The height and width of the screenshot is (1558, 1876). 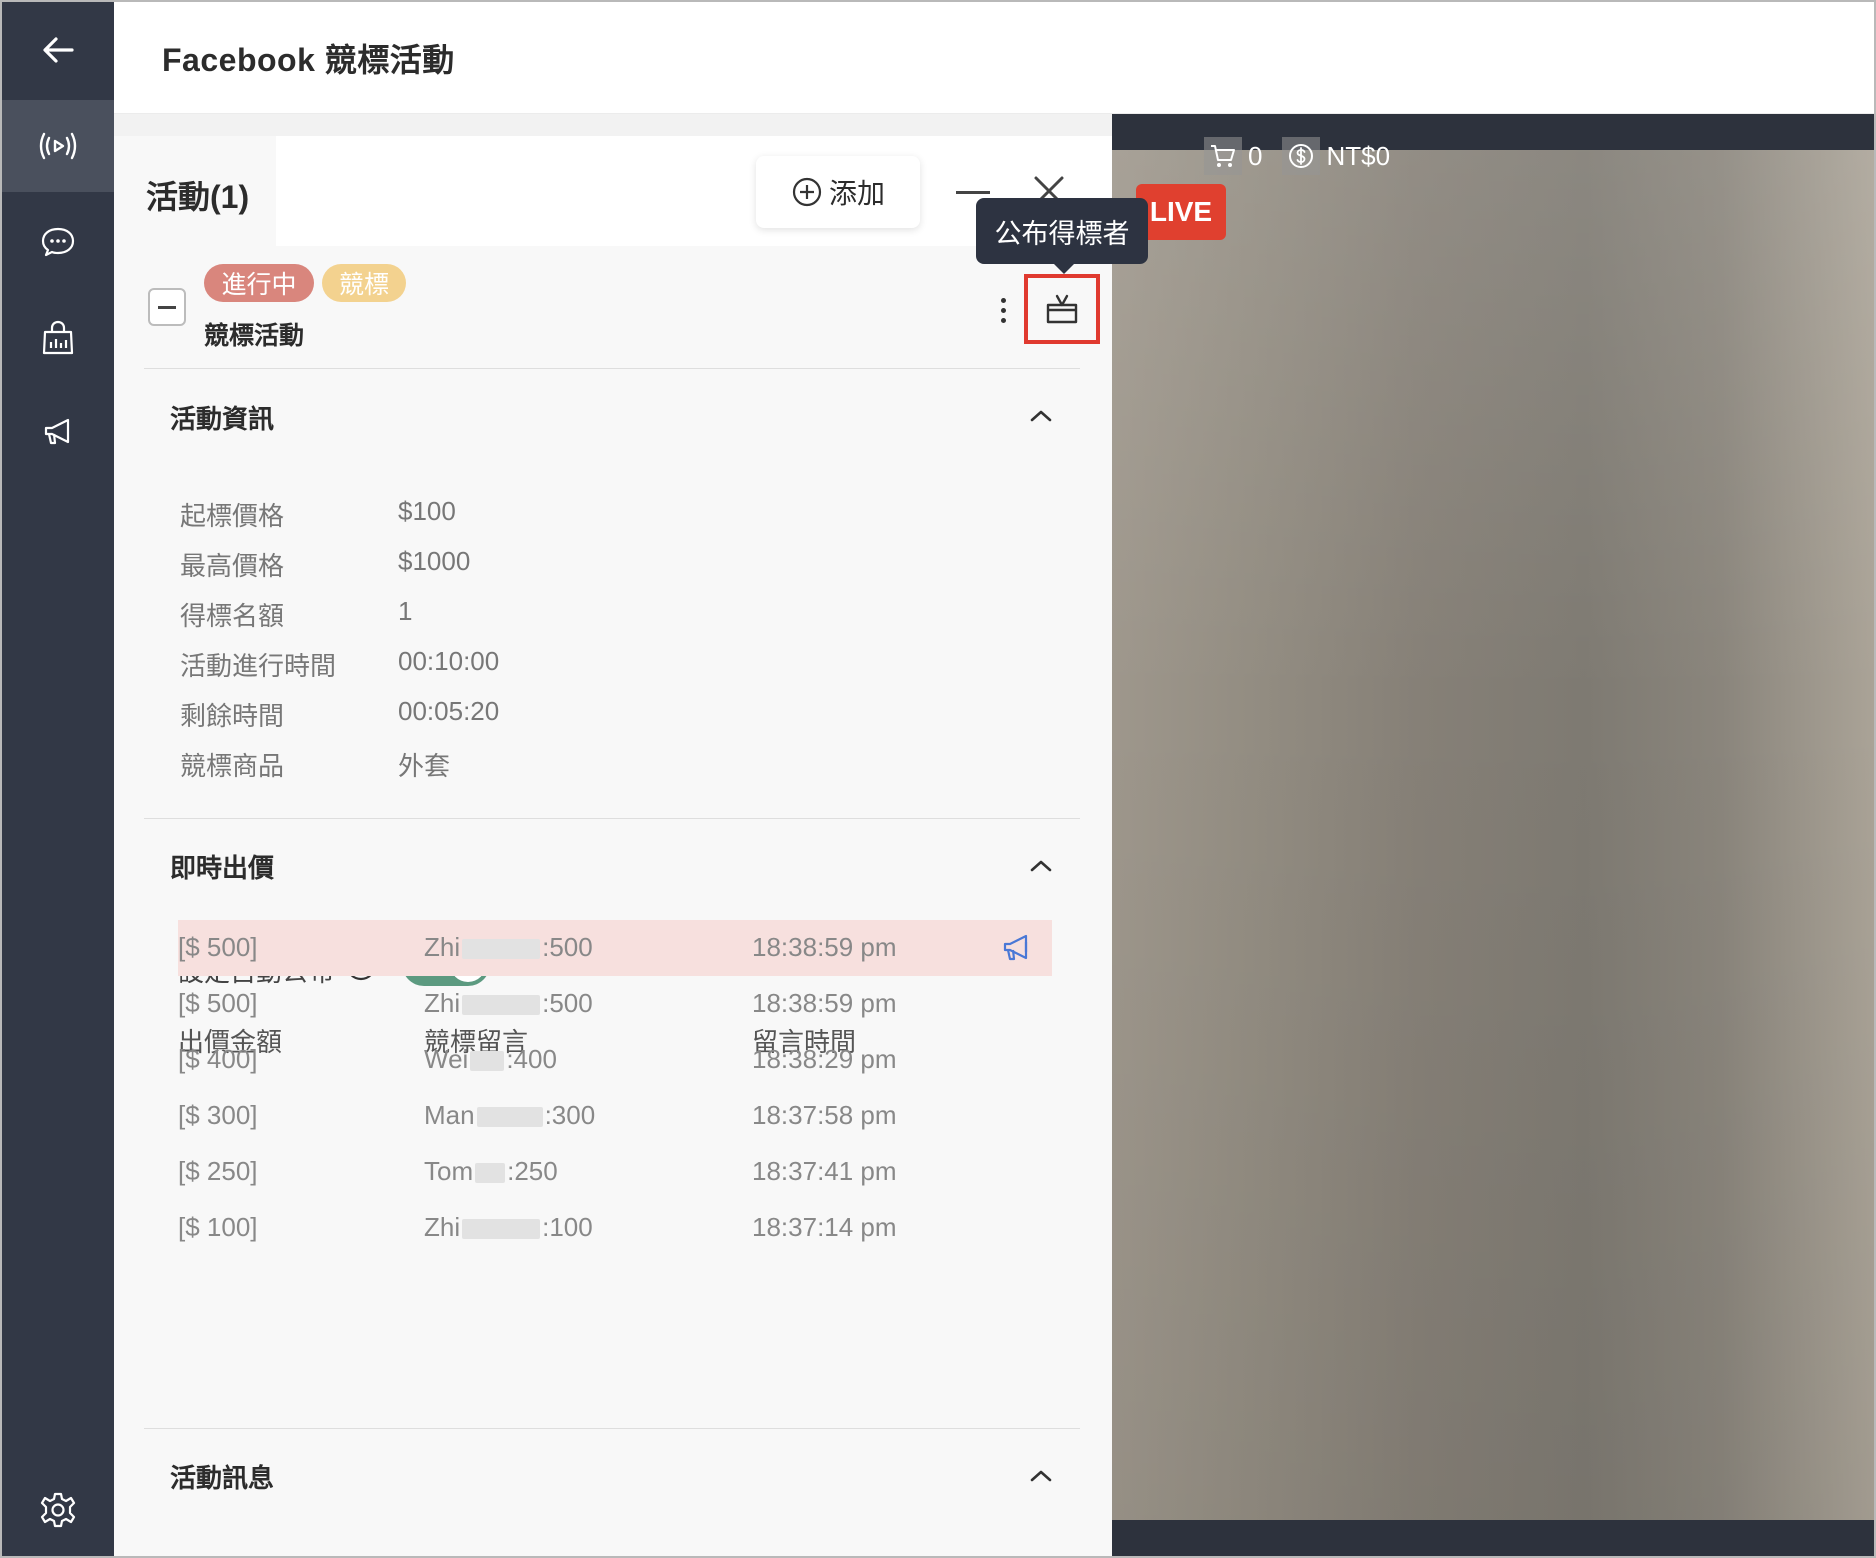 What do you see at coordinates (615, 1116) in the screenshot?
I see `bid-row: [$ 300] Man :300 18:37:58 pm` at bounding box center [615, 1116].